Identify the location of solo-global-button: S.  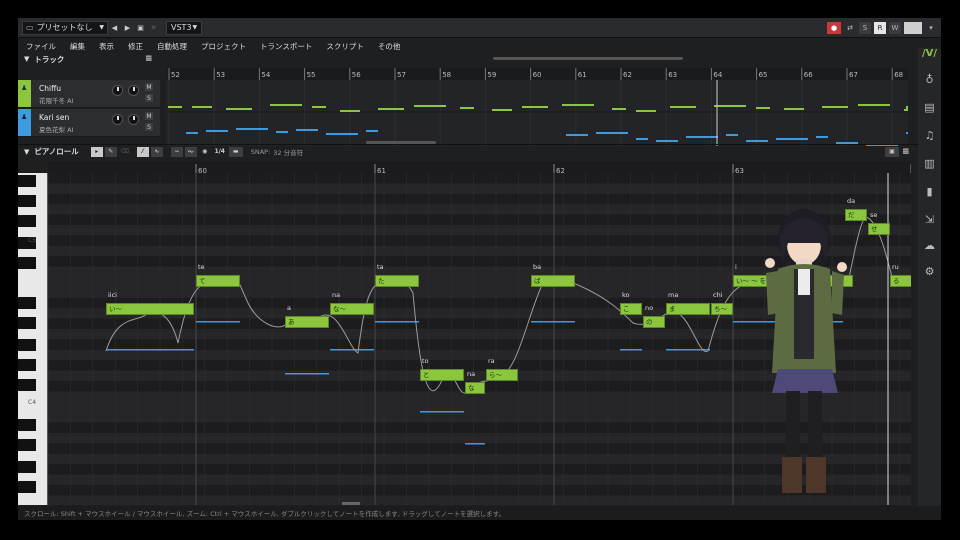
(865, 27).